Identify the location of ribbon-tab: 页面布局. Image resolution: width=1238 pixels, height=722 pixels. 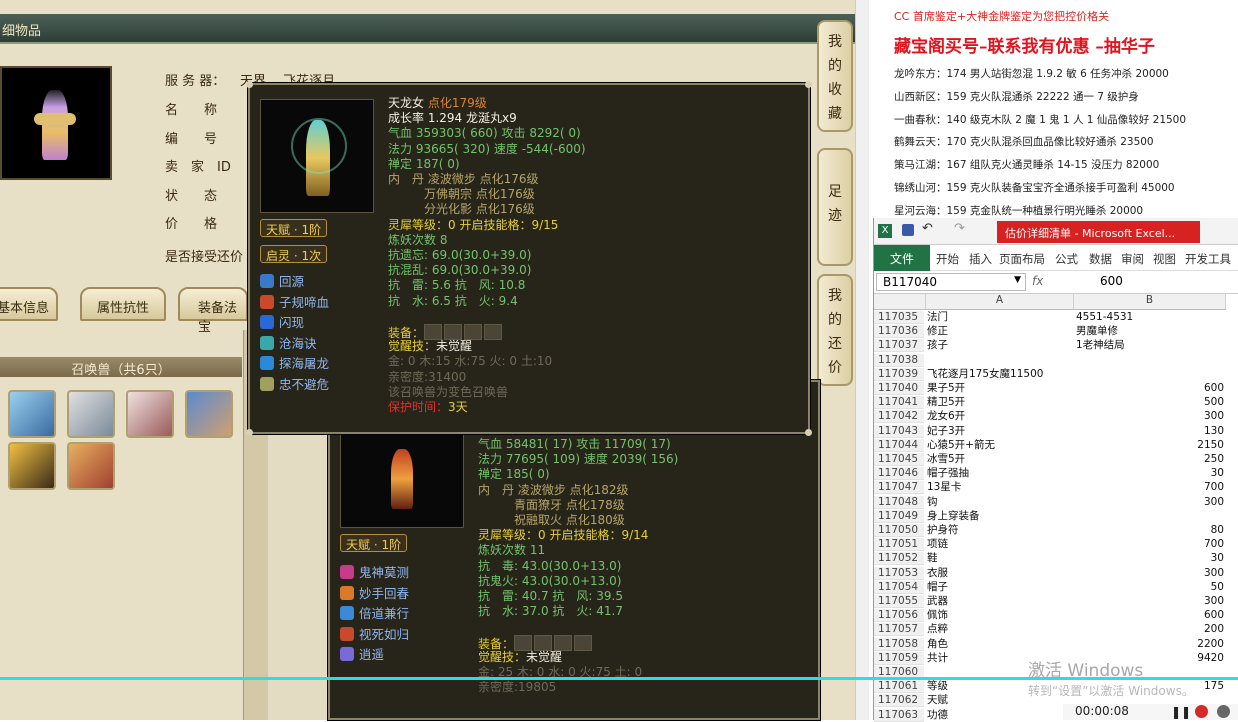
(1022, 259).